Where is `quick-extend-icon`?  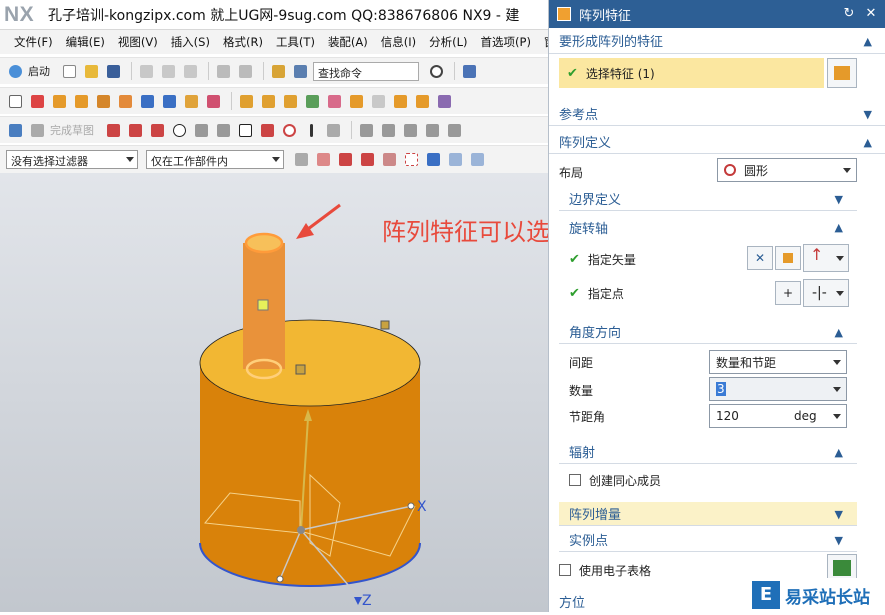 quick-extend-icon is located at coordinates (388, 130).